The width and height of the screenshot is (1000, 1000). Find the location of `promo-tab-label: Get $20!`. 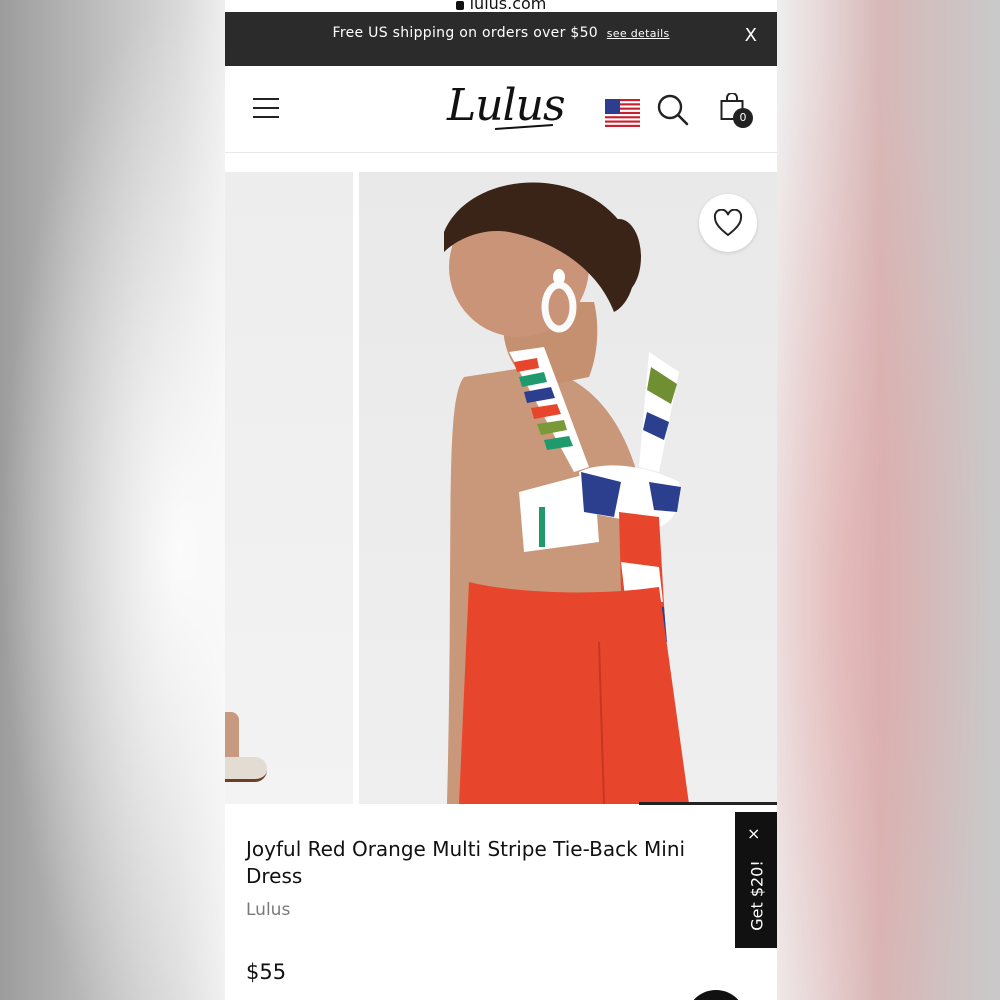

promo-tab-label: Get $20! is located at coordinates (757, 895).